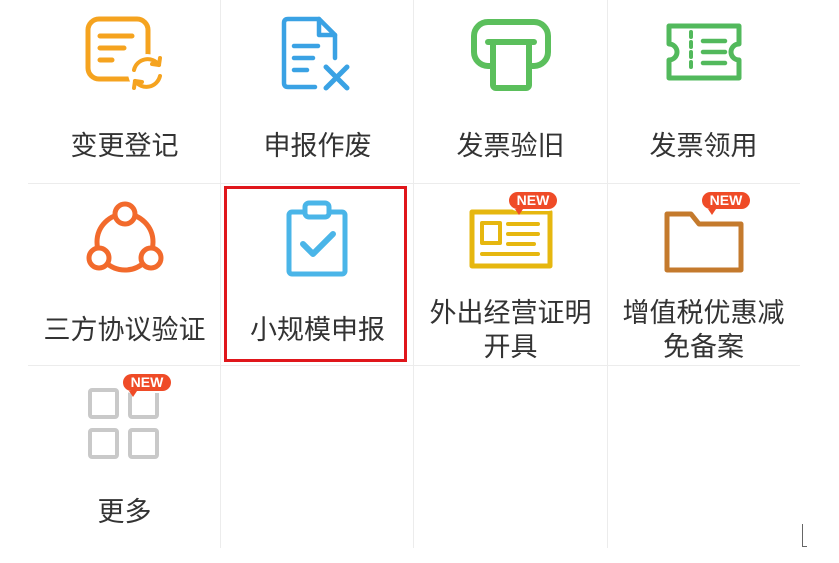 This screenshot has height=563, width=839. What do you see at coordinates (317, 238) in the screenshot?
I see `clipboard-check-icon` at bounding box center [317, 238].